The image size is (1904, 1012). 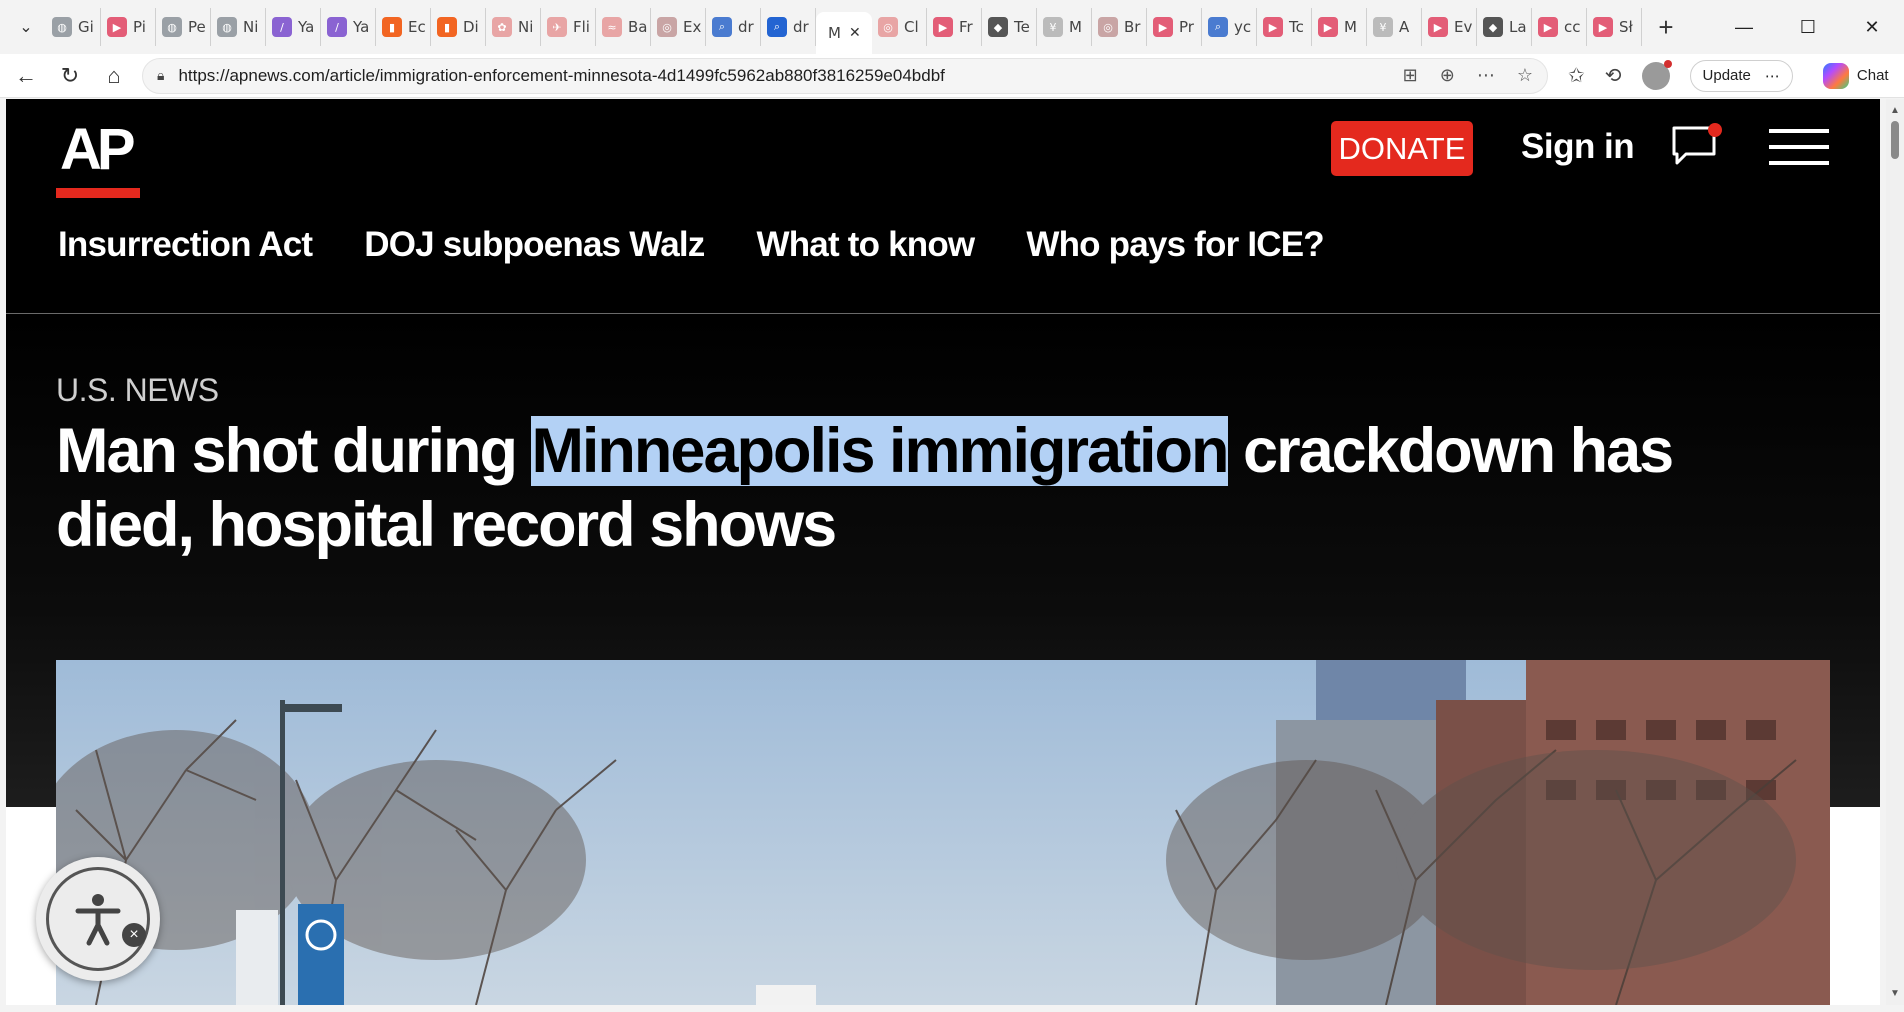 What do you see at coordinates (1576, 75) in the screenshot?
I see `favorites-icon: ✩` at bounding box center [1576, 75].